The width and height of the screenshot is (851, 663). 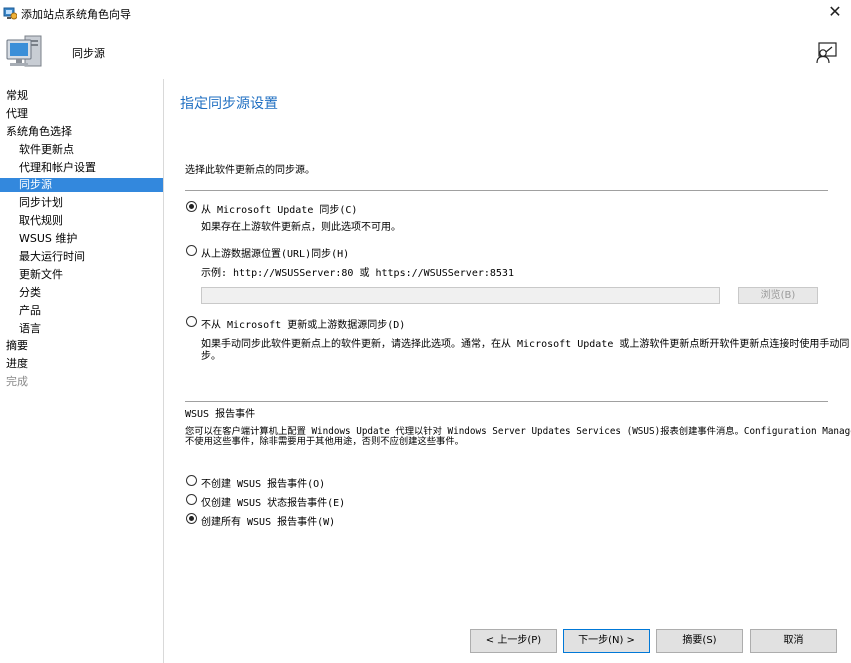 I want to click on option-note: 步。, so click(x=211, y=356).